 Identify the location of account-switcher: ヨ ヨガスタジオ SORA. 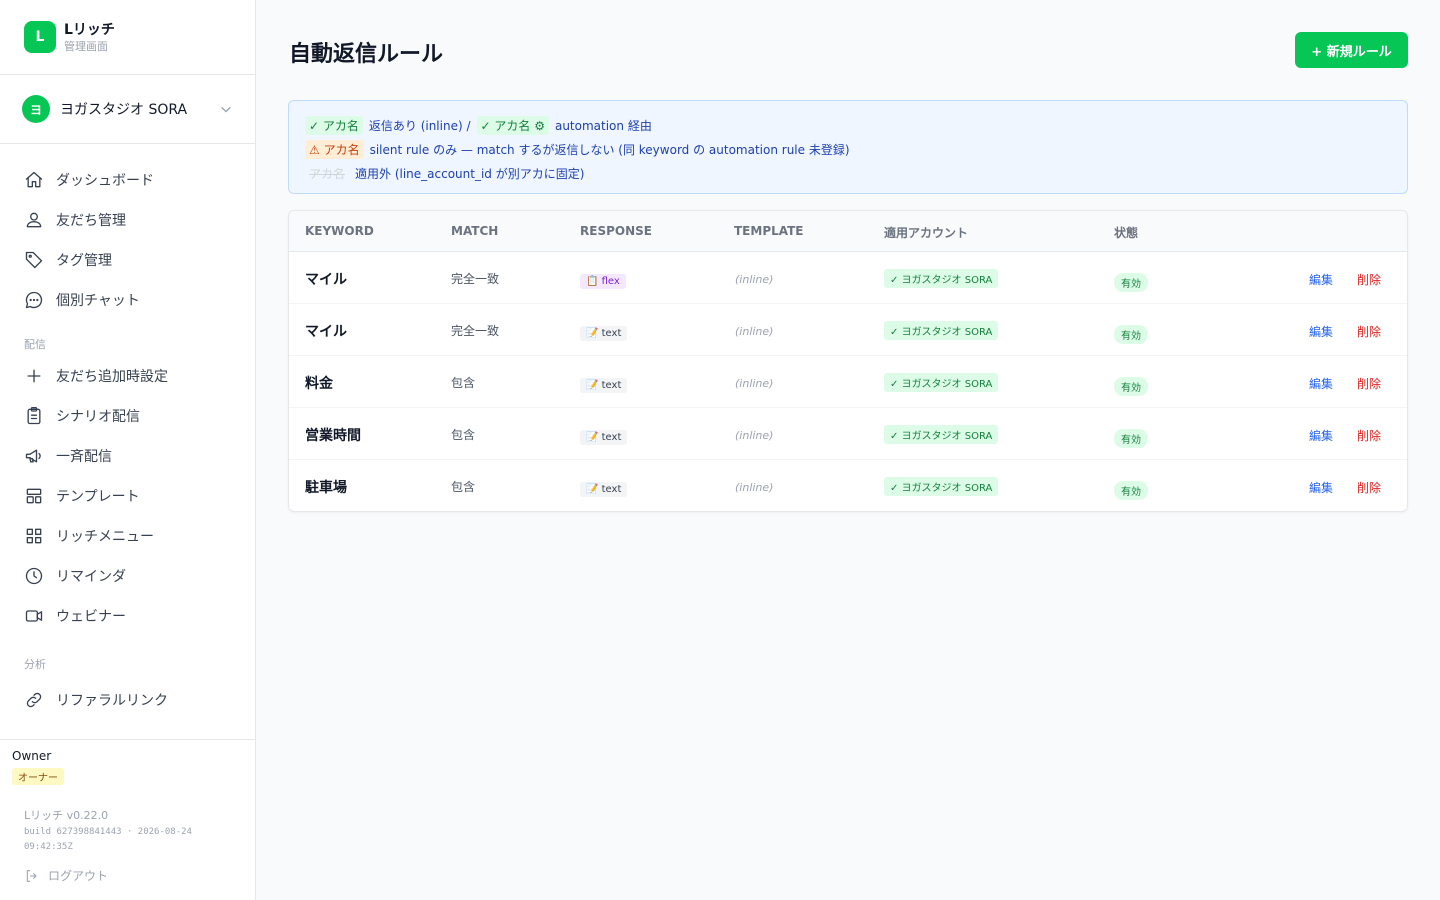
(127, 109).